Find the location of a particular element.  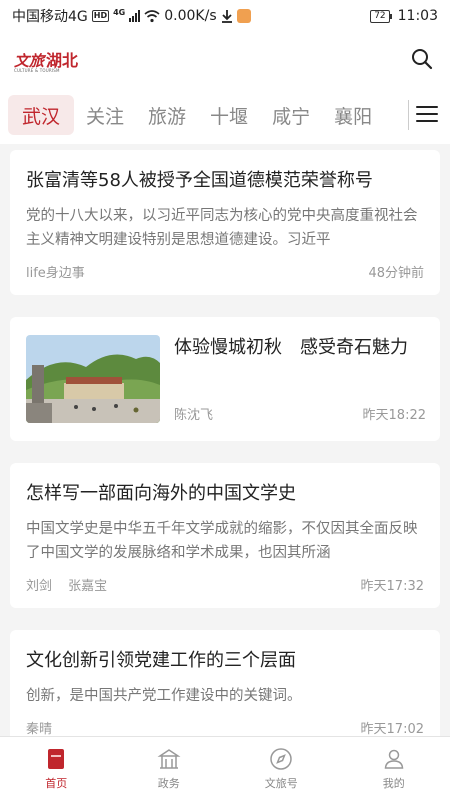

nav-culture-account: 文旅号 is located at coordinates (281, 768).